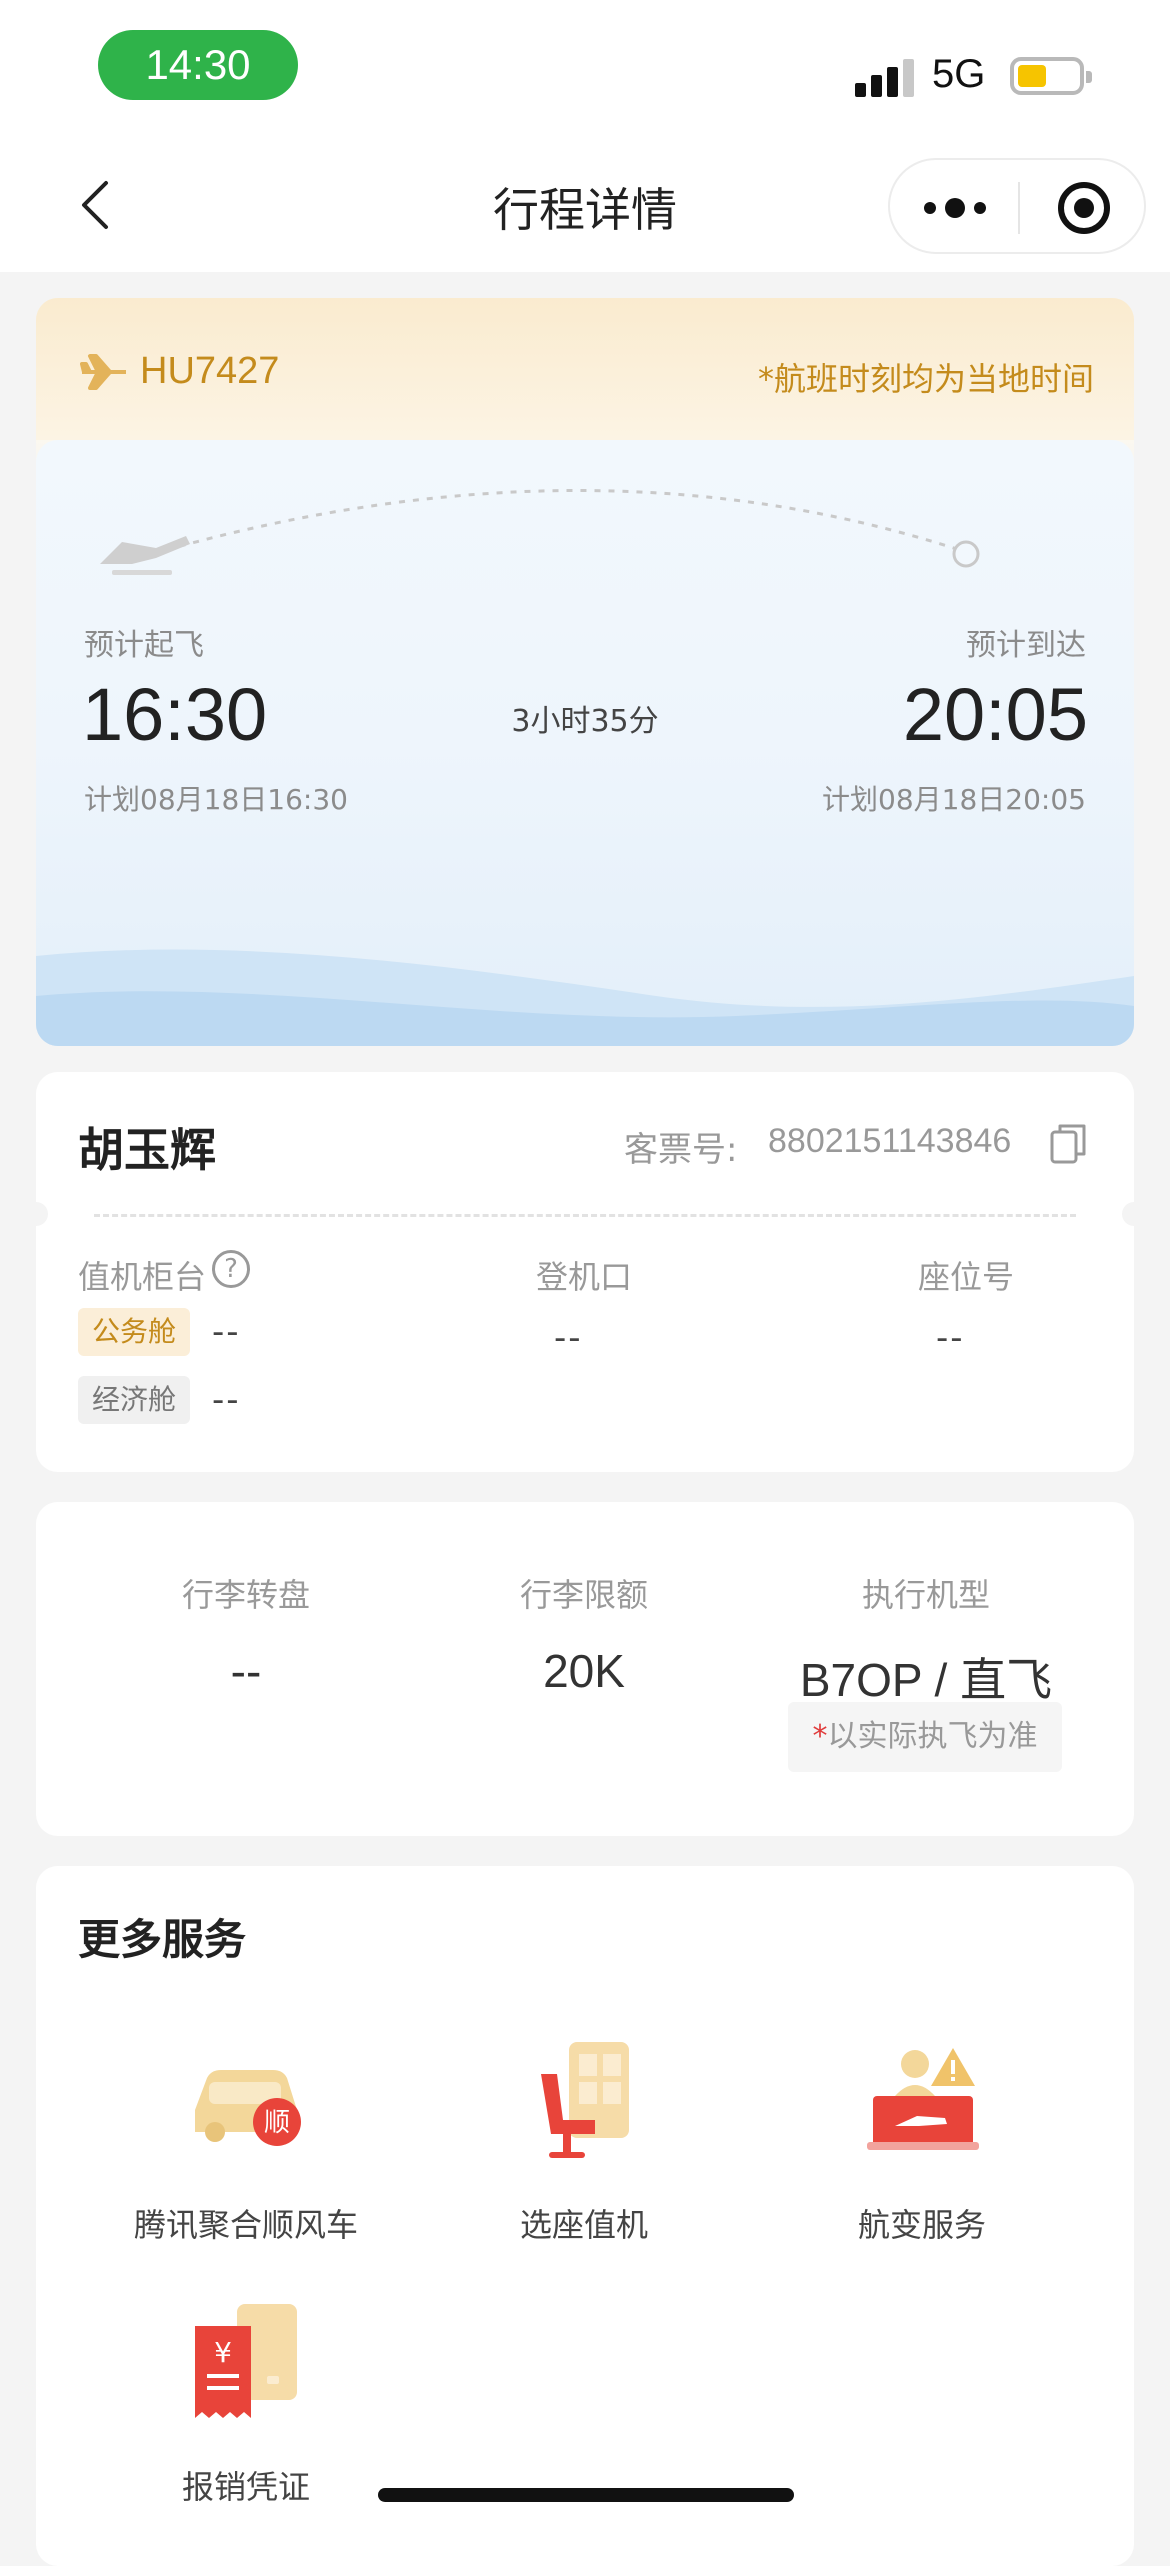 The width and height of the screenshot is (1170, 2566). What do you see at coordinates (246, 2361) in the screenshot?
I see `receipt-icon: ¥` at bounding box center [246, 2361].